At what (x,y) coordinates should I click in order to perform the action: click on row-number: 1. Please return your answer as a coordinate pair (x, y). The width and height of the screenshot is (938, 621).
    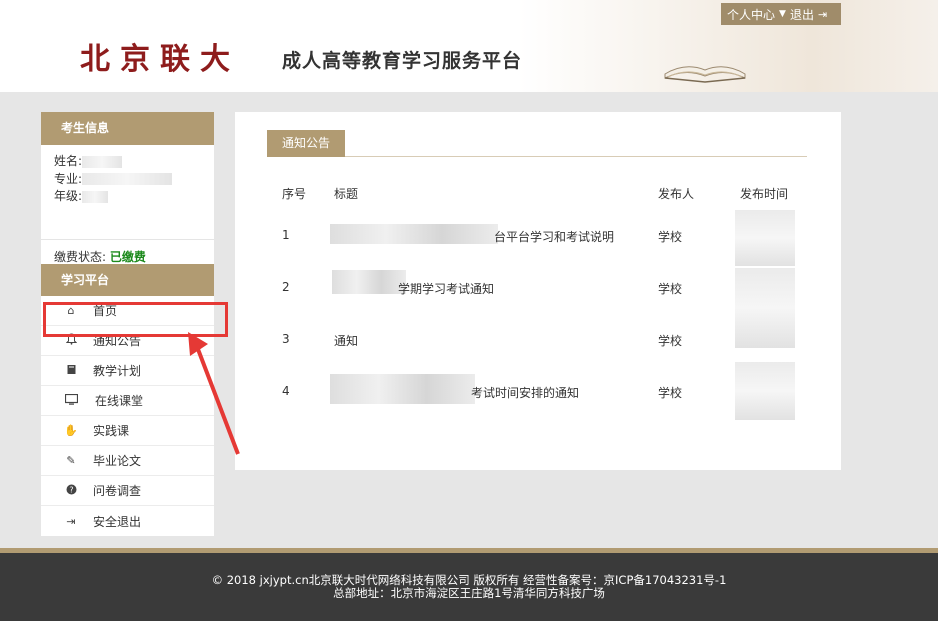
    Looking at the image, I should click on (286, 235).